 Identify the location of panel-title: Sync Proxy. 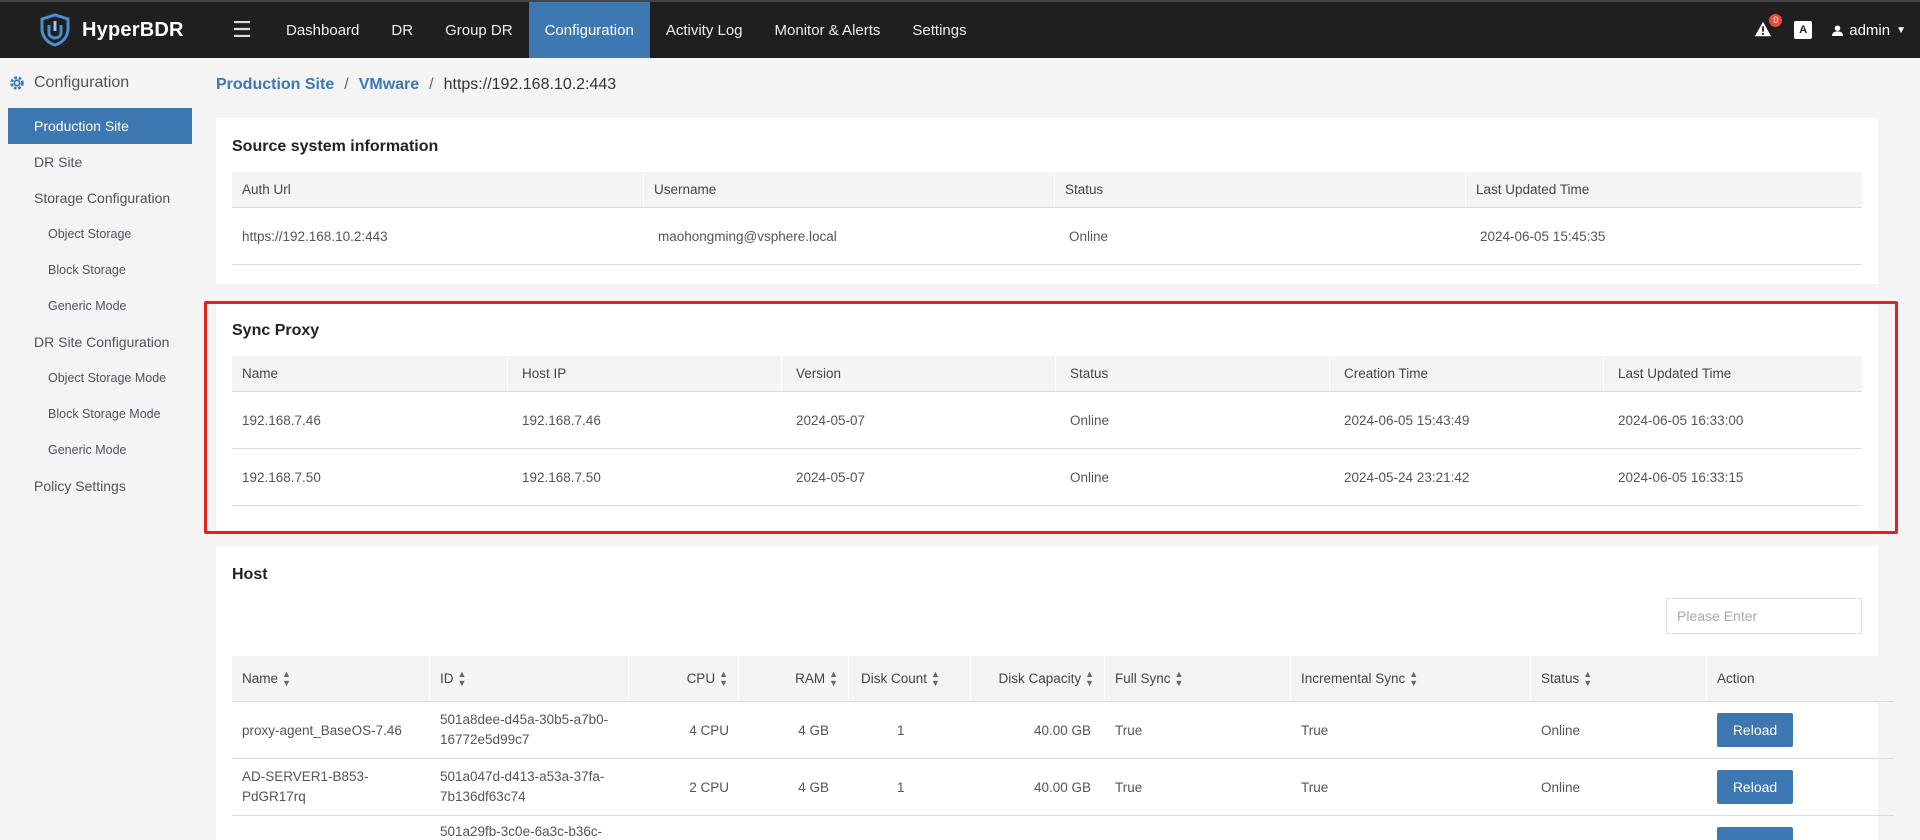
(276, 330).